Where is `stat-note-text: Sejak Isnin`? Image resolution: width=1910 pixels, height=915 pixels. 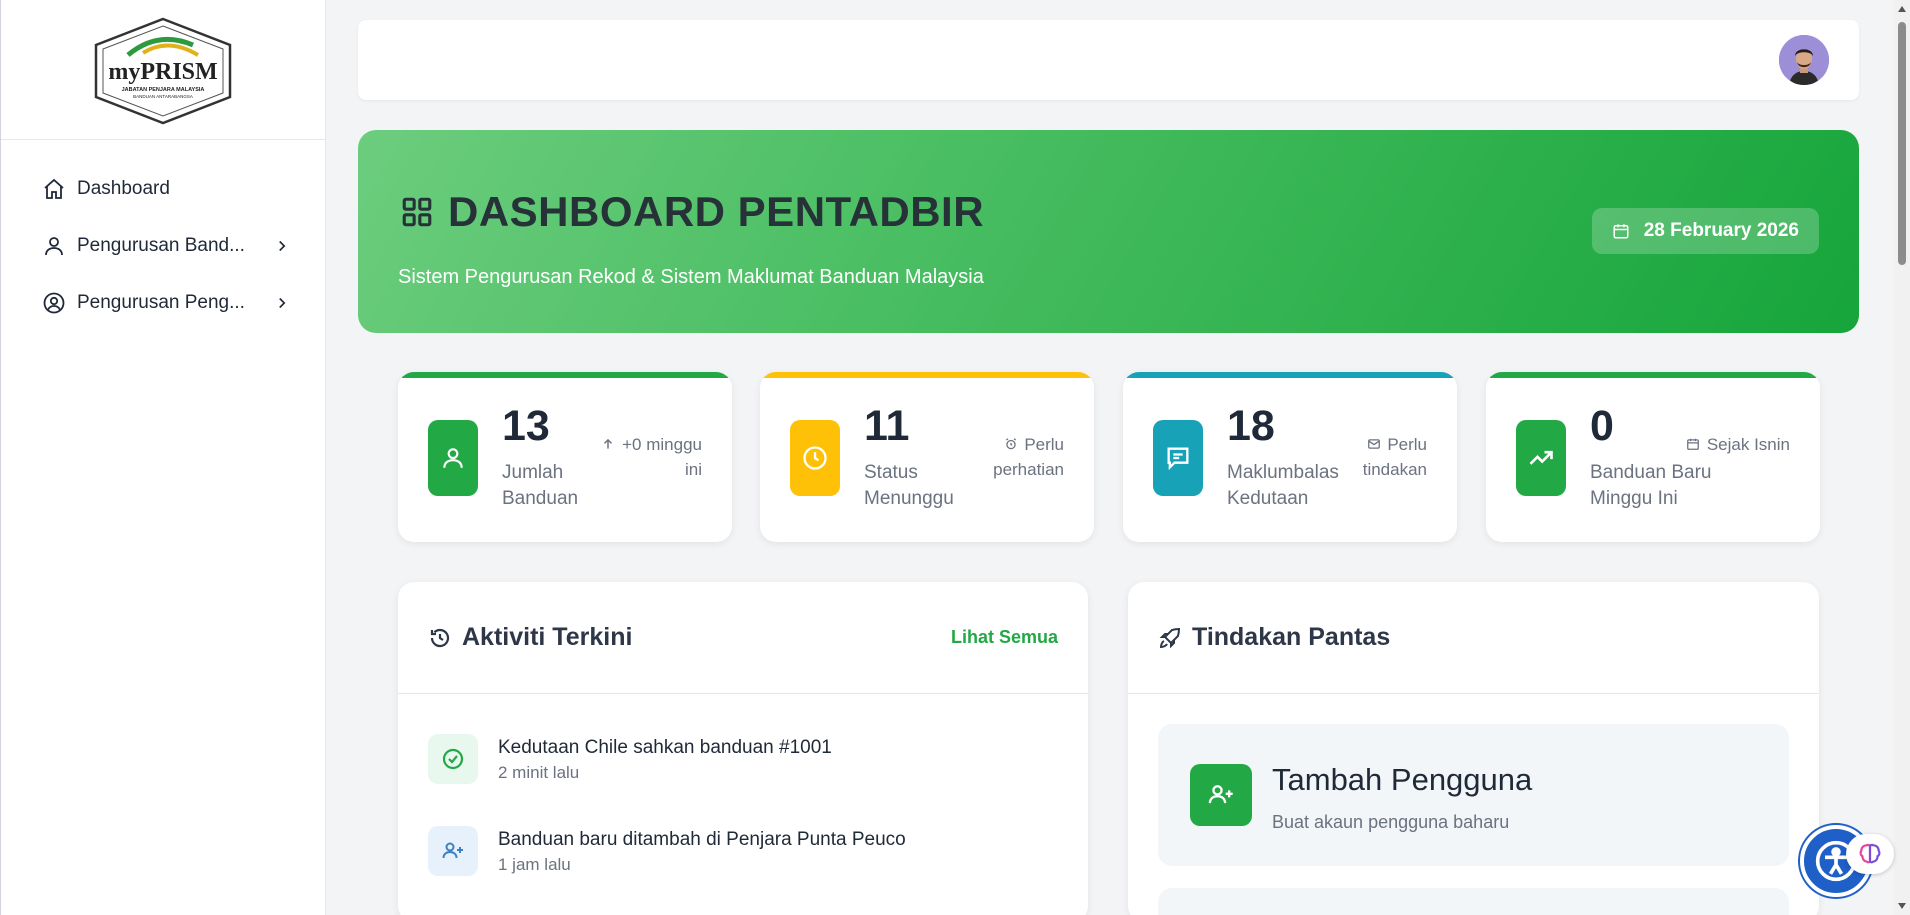 stat-note-text: Sejak Isnin is located at coordinates (1748, 444).